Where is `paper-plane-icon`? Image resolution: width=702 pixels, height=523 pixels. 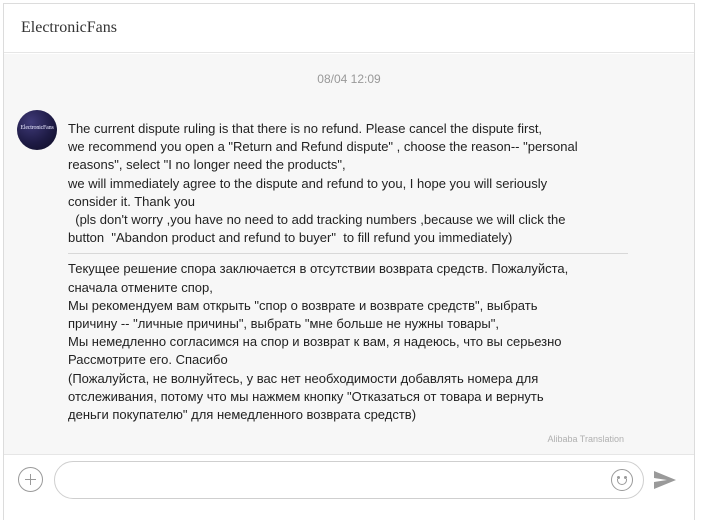
paper-plane-icon is located at coordinates (665, 480).